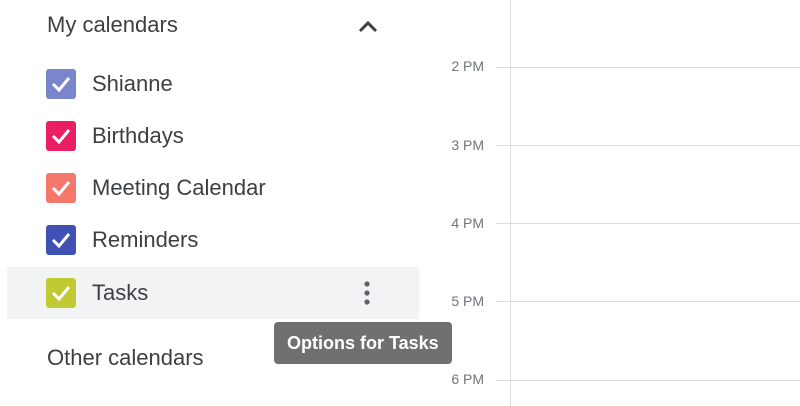  I want to click on chevron-up-icon, so click(368, 26).